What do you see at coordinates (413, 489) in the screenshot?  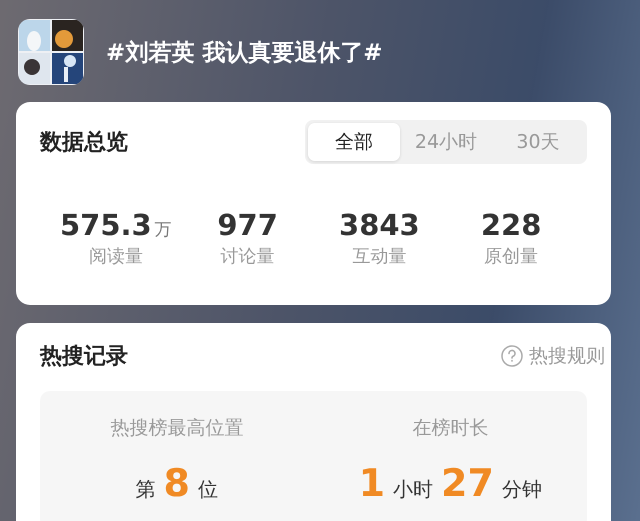 I see `metric-unit: 小时` at bounding box center [413, 489].